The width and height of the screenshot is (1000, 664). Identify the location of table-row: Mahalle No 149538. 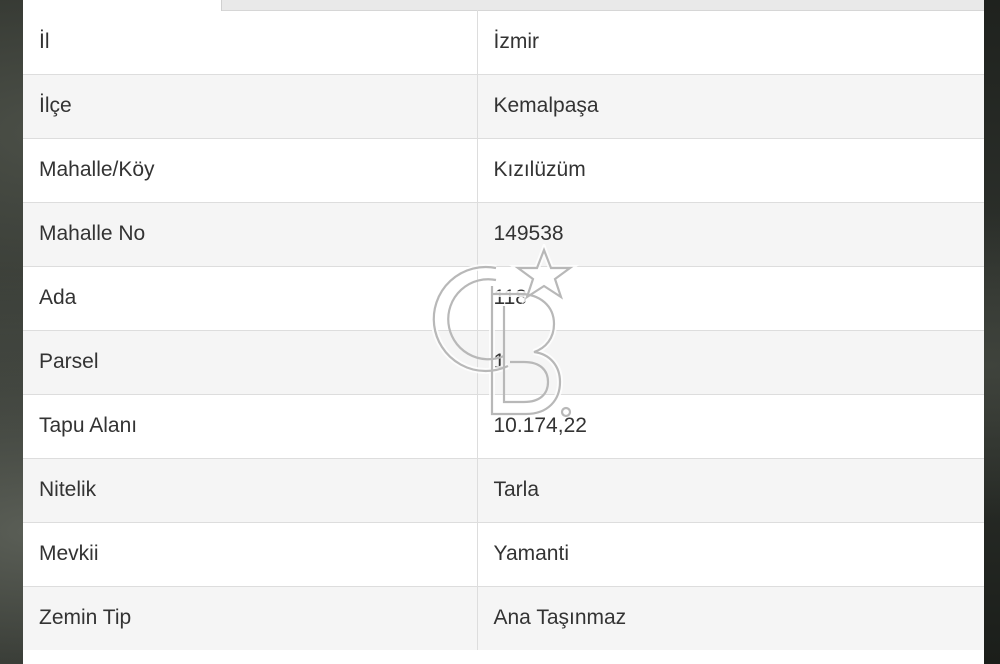
(503, 233).